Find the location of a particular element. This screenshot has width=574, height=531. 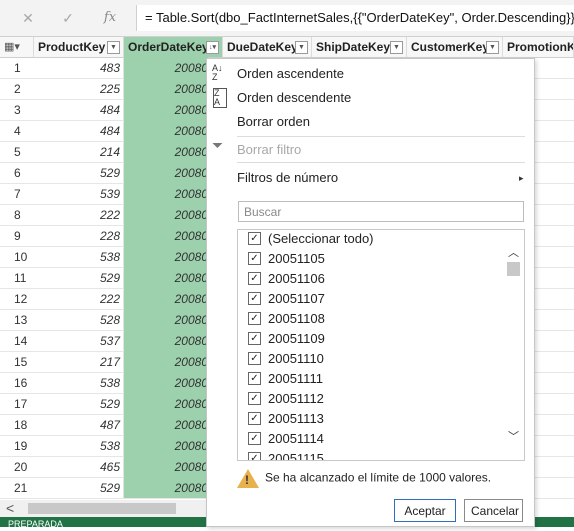

menu-item-number-filters: Filtros de número is located at coordinates (287, 178).